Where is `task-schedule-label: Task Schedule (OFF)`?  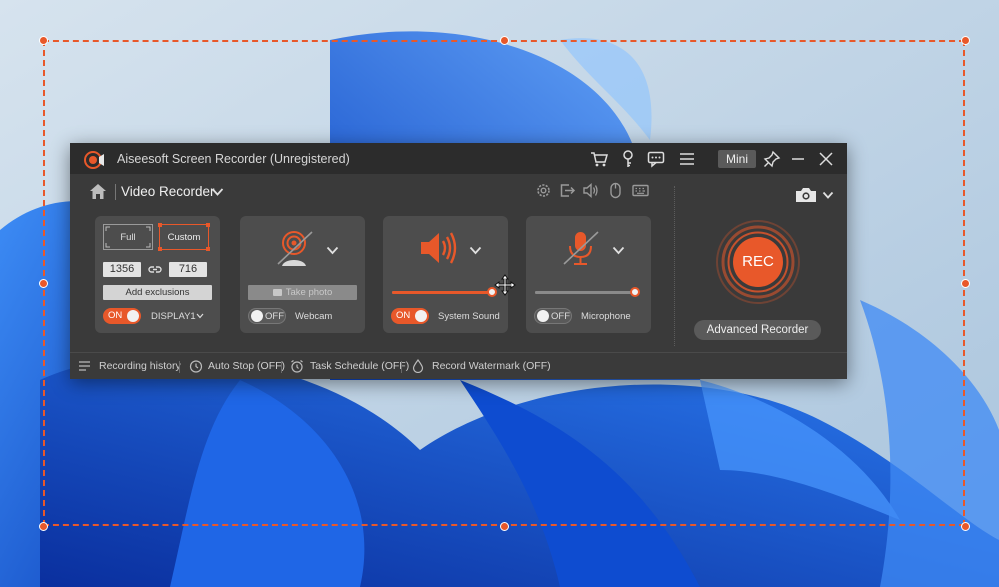 task-schedule-label: Task Schedule (OFF) is located at coordinates (360, 366).